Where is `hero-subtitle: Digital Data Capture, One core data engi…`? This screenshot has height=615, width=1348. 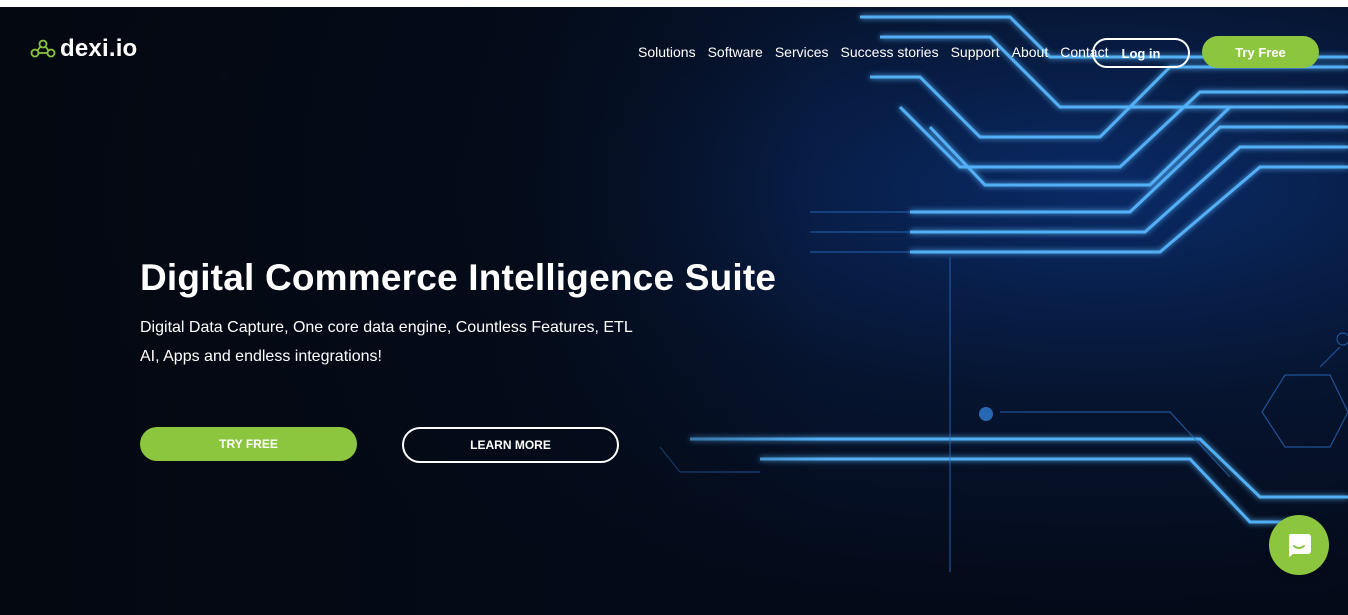 hero-subtitle: Digital Data Capture, One core data engi… is located at coordinates (458, 342).